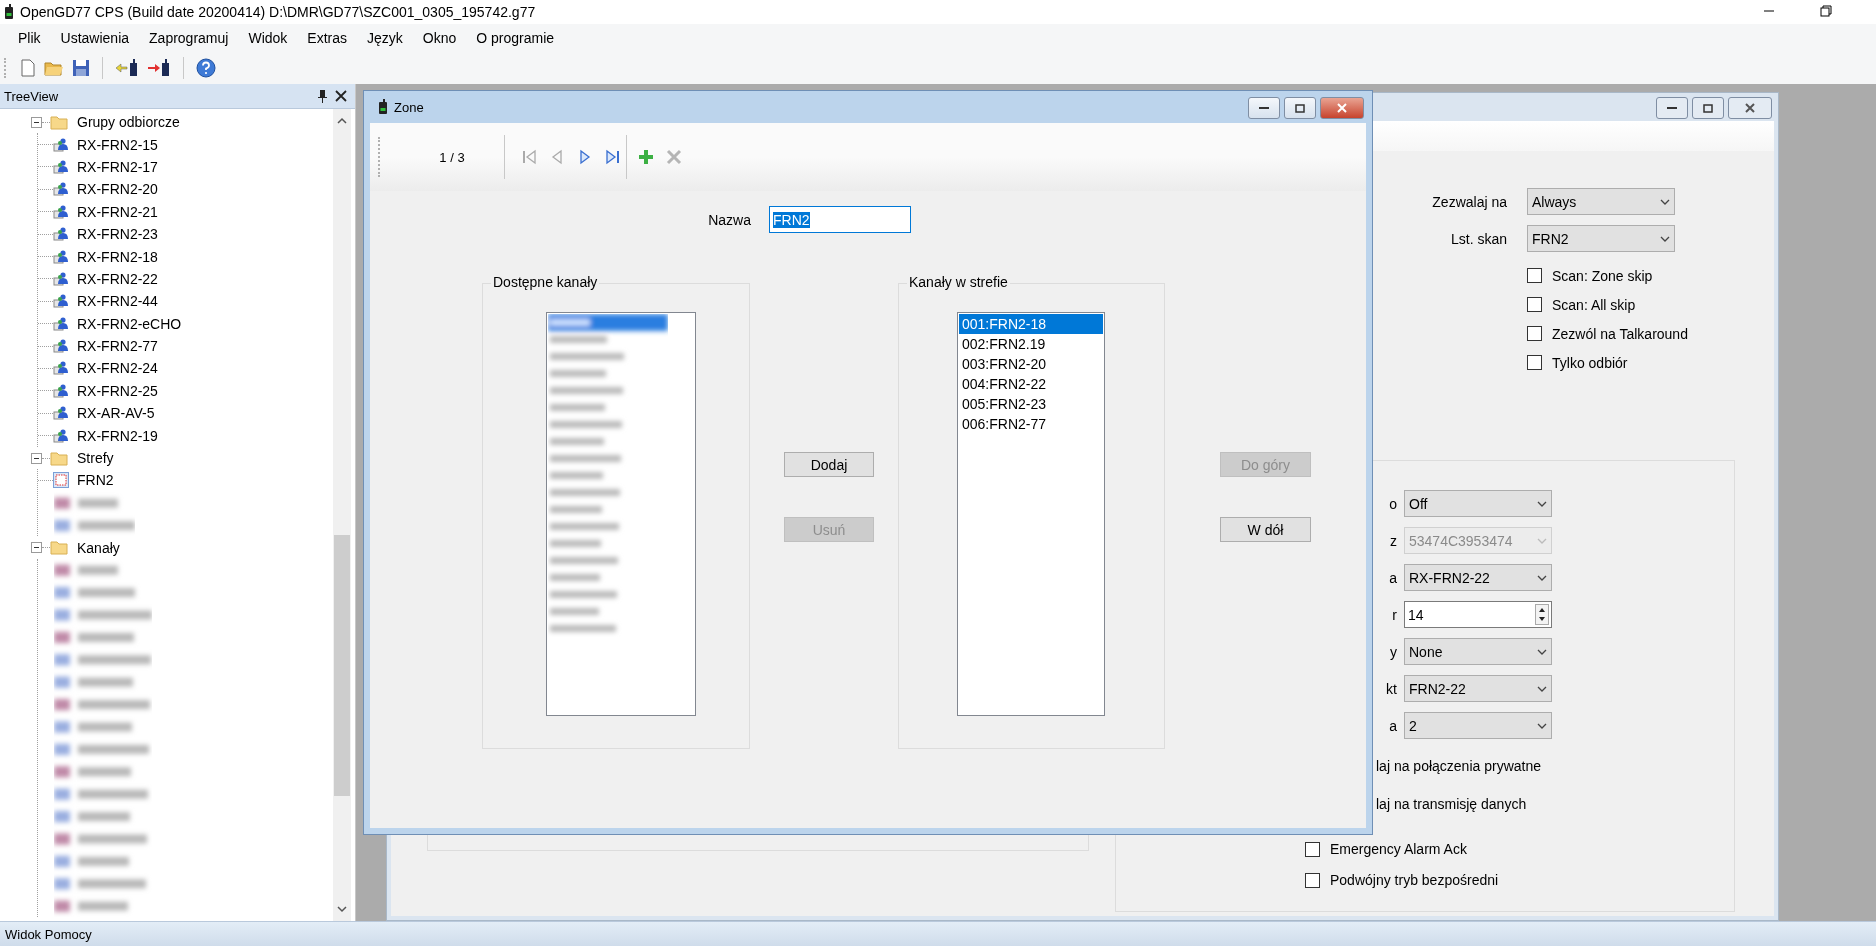  Describe the element at coordinates (1478, 503) in the screenshot. I see `dropdown: Off` at that location.